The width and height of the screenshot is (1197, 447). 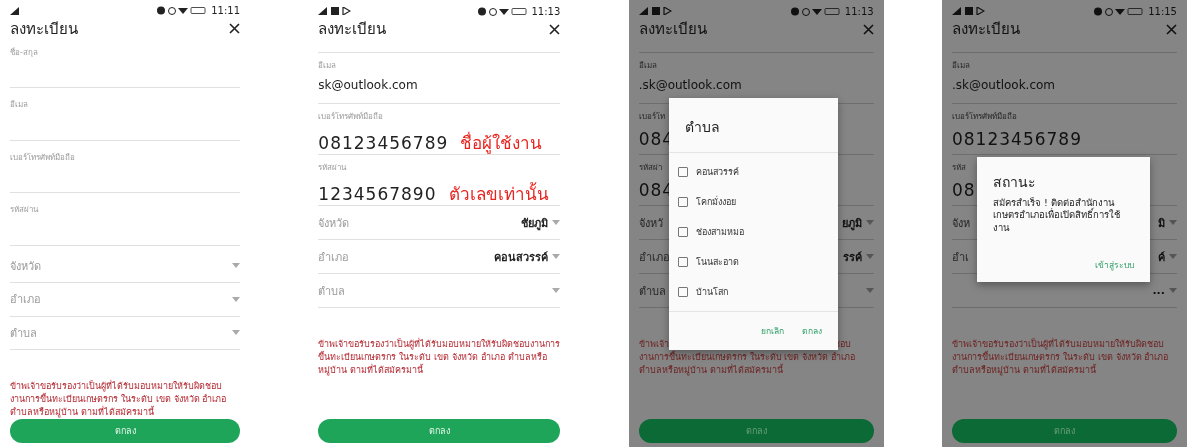 I want to click on option-label: บ้านโสก, so click(x=711, y=292).